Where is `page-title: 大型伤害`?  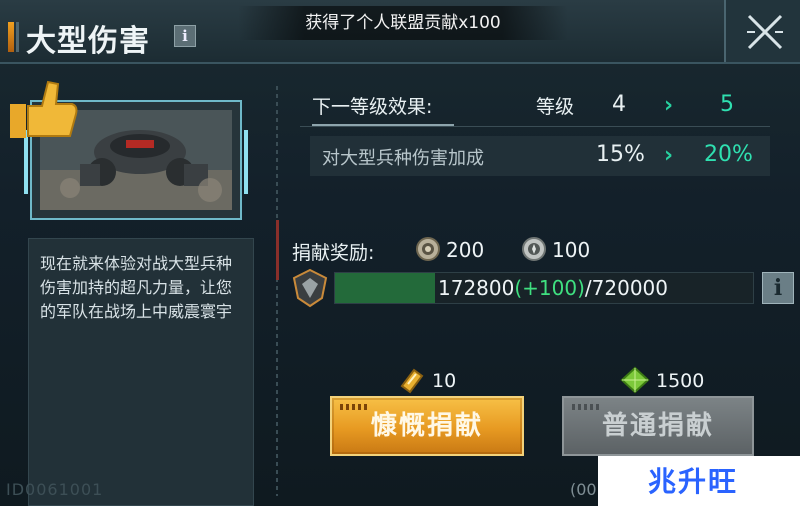 page-title: 大型伤害 is located at coordinates (88, 41).